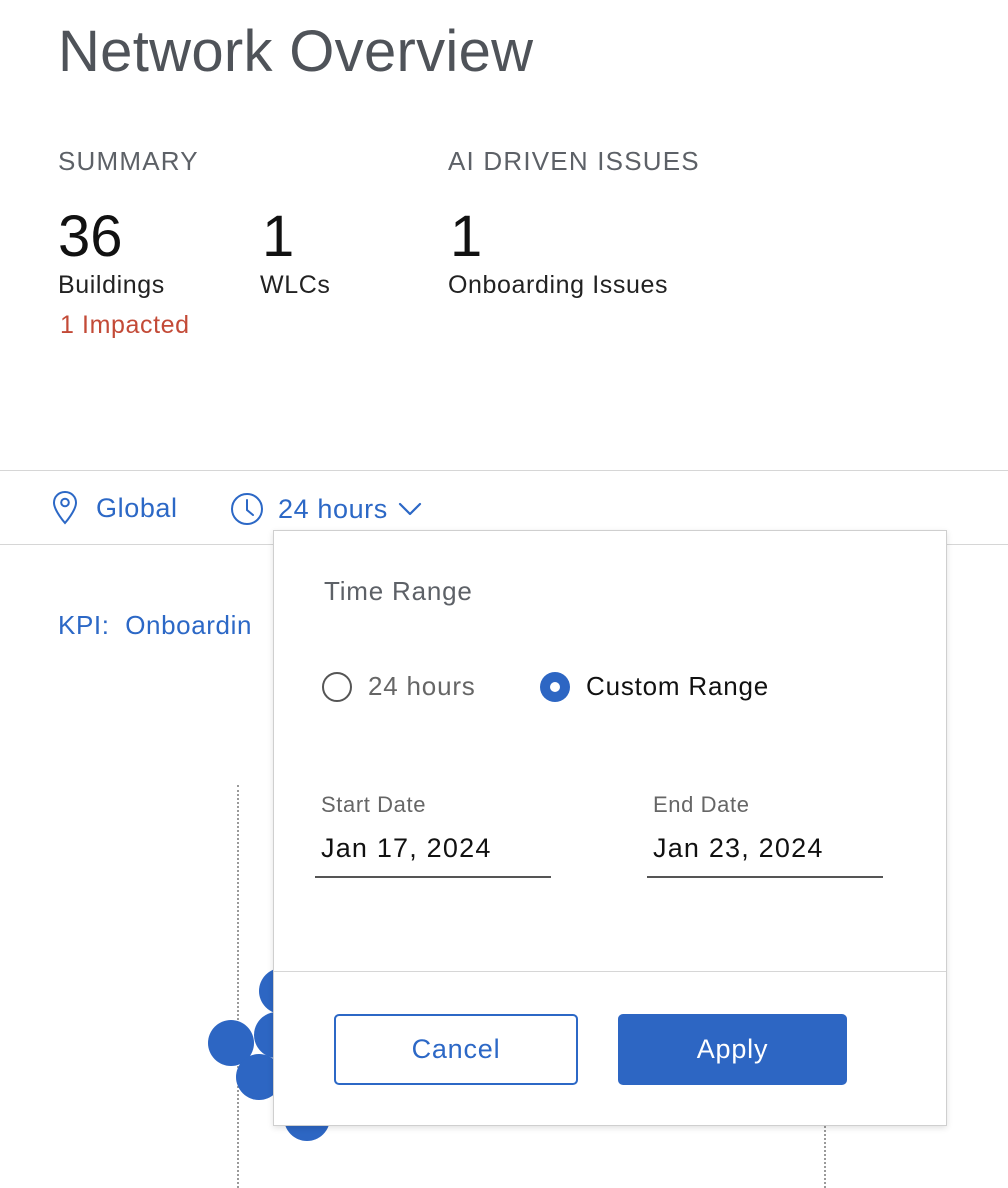  Describe the element at coordinates (295, 285) in the screenshot. I see `wlcs-label: WLCs` at that location.